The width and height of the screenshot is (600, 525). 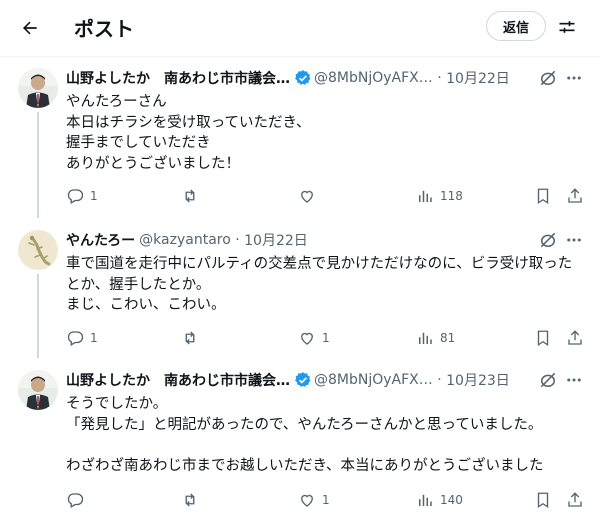 I want to click on post-header: 山野よしたか 南あわじ市市議会… @8MbNjOyAFX… · 10月22日, so click(x=333, y=78).